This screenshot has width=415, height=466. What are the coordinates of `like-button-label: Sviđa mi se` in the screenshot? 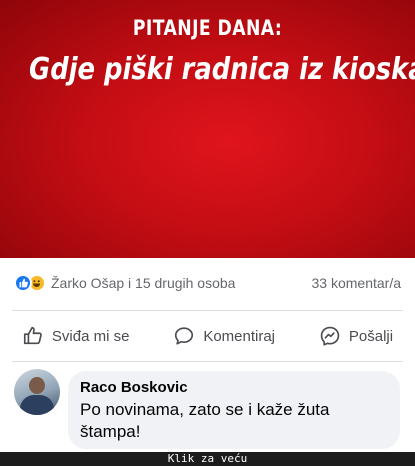 It's located at (90, 336).